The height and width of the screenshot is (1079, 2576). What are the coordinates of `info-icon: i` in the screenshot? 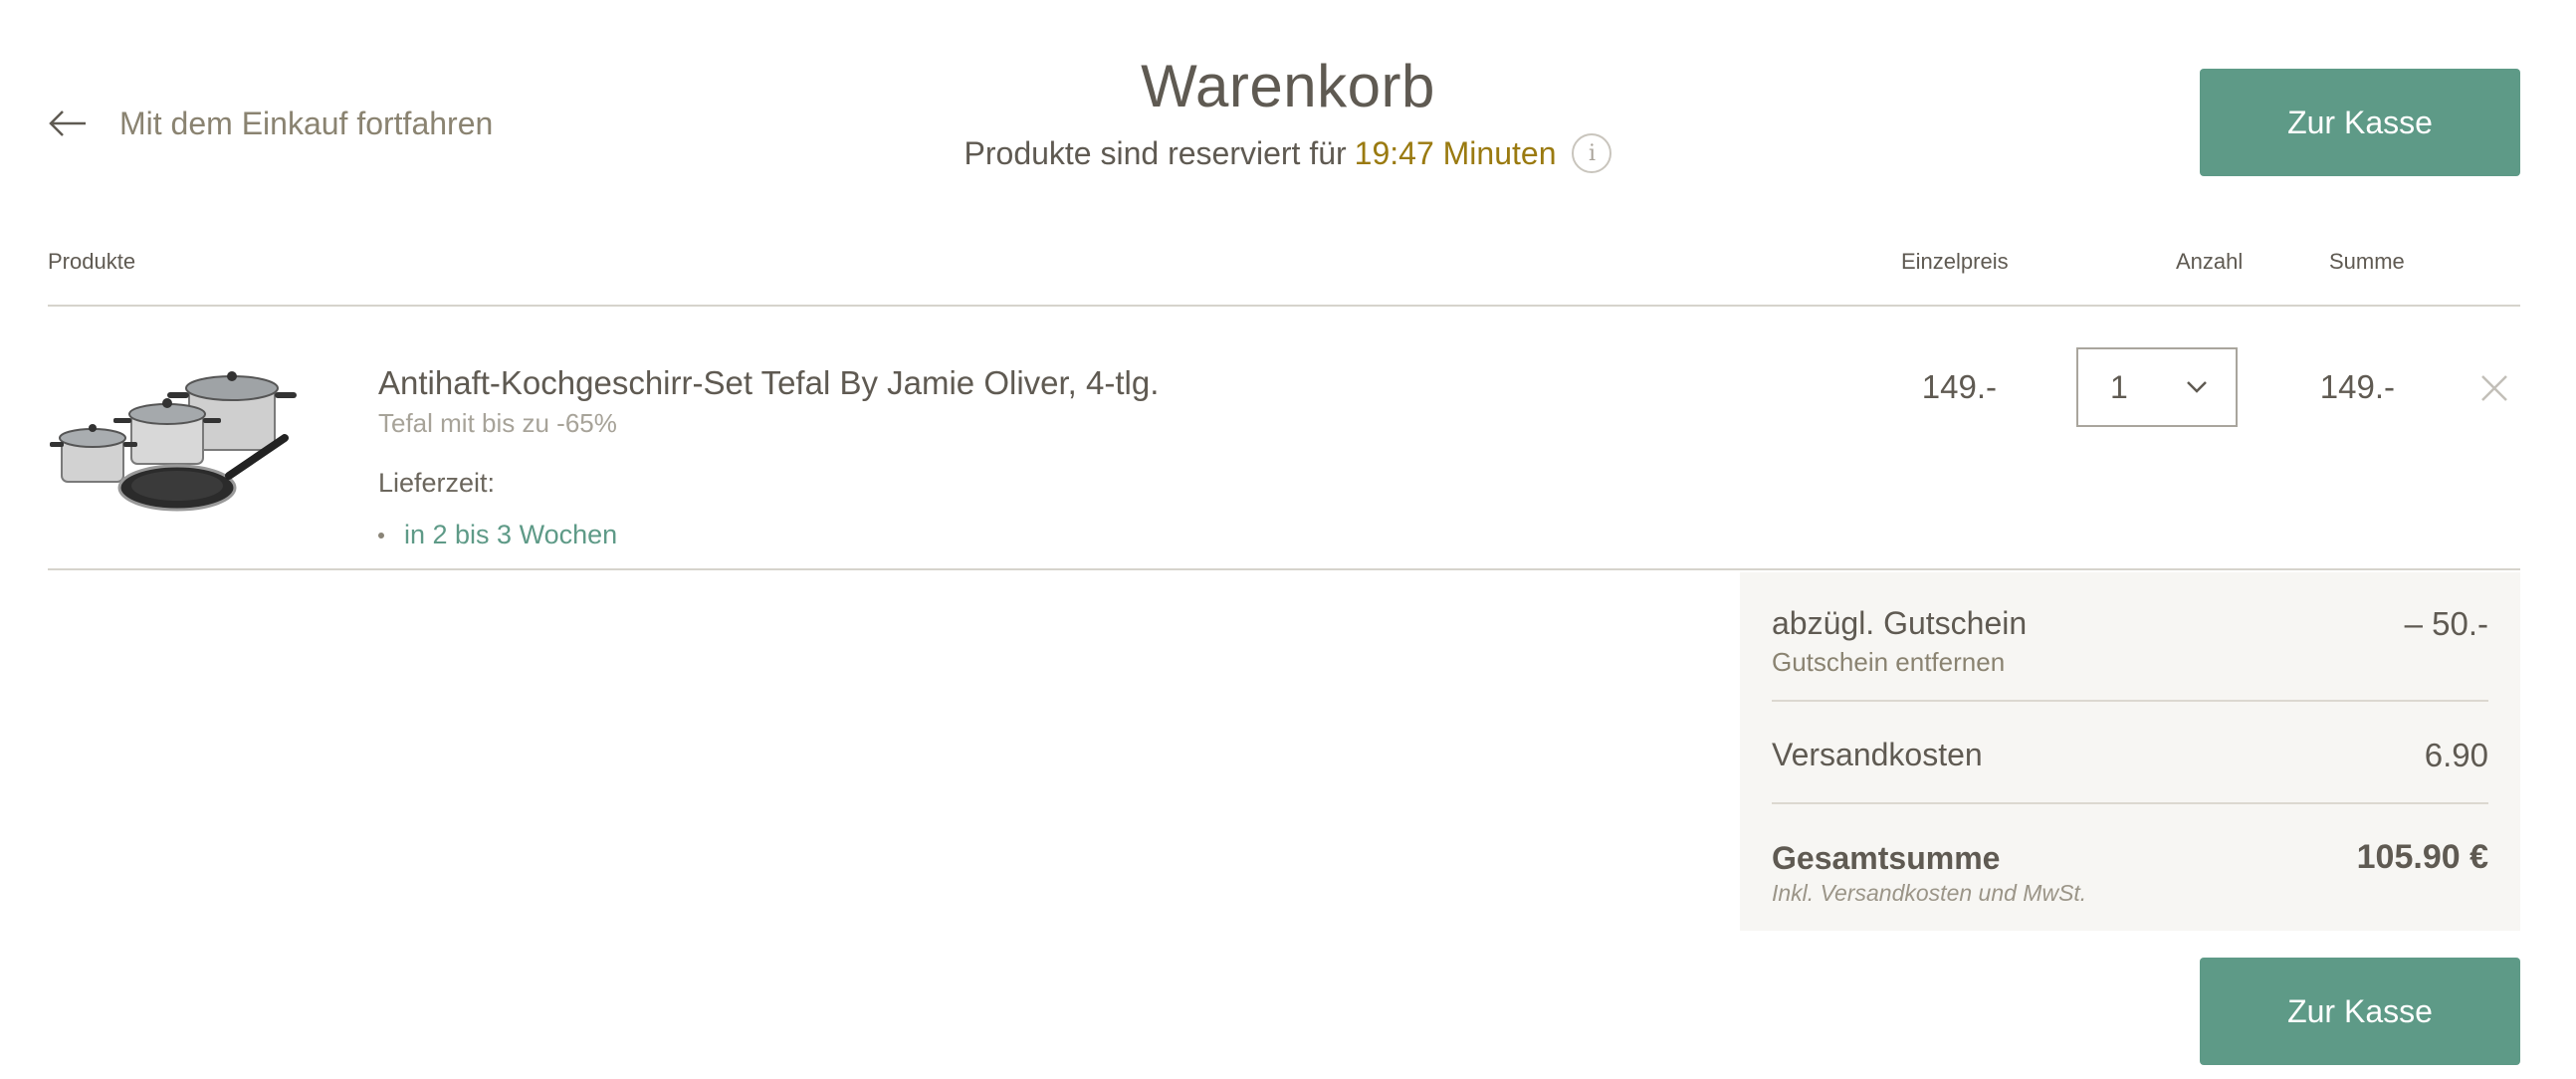 It's located at (1592, 153).